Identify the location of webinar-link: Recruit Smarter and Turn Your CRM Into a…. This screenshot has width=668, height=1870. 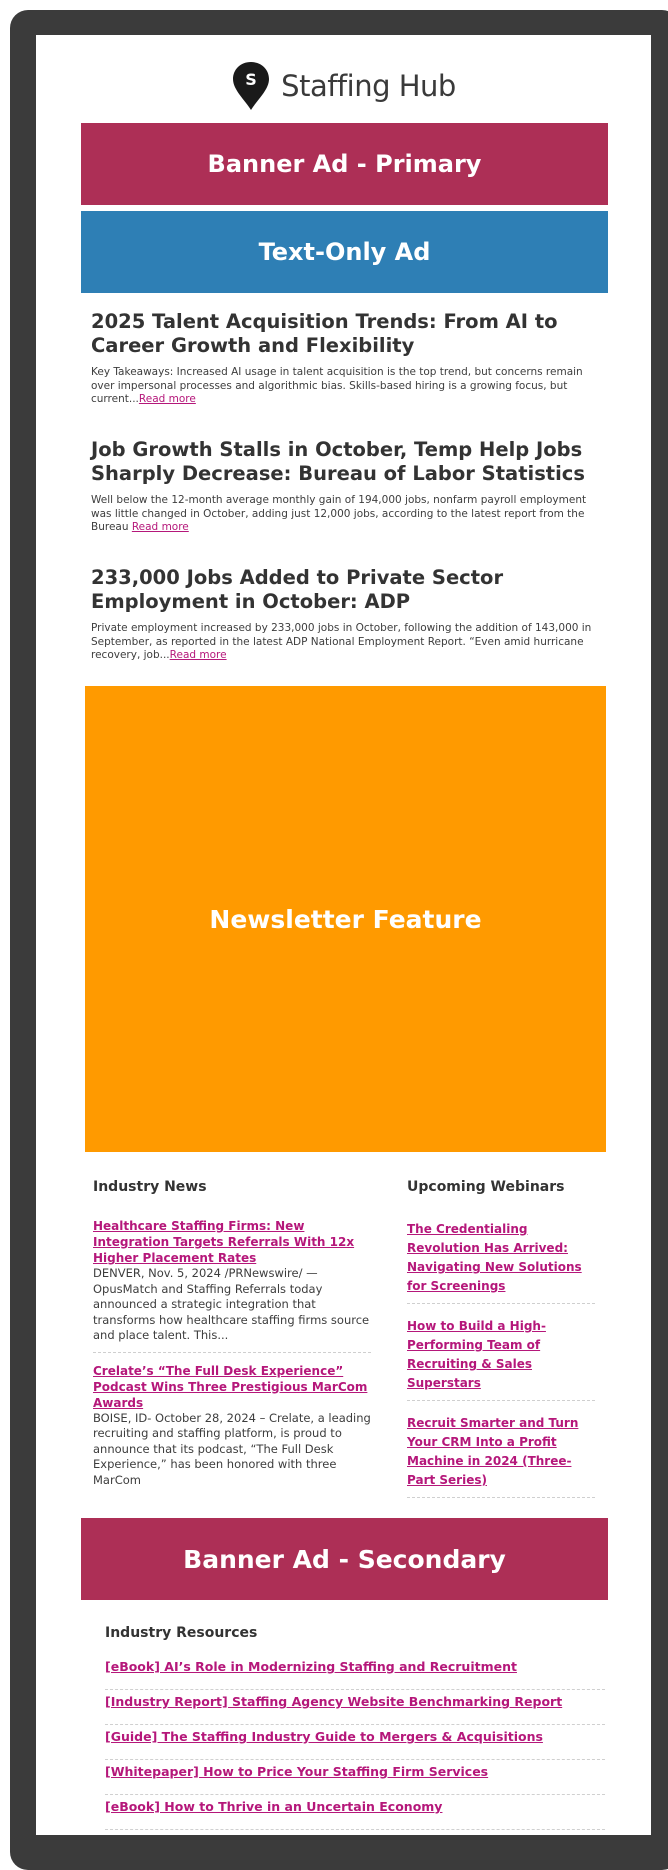
(492, 1451).